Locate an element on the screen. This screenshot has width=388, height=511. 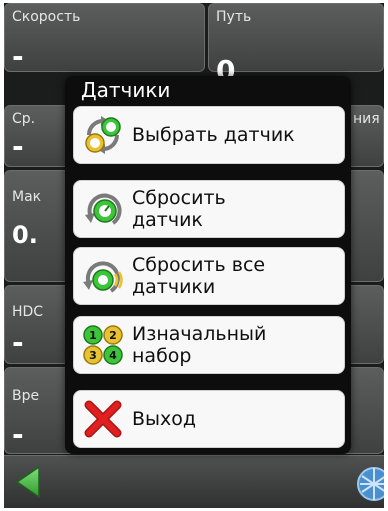
menu-item-reset-all-sensors: Сбросить все датчики is located at coordinates (209, 276).